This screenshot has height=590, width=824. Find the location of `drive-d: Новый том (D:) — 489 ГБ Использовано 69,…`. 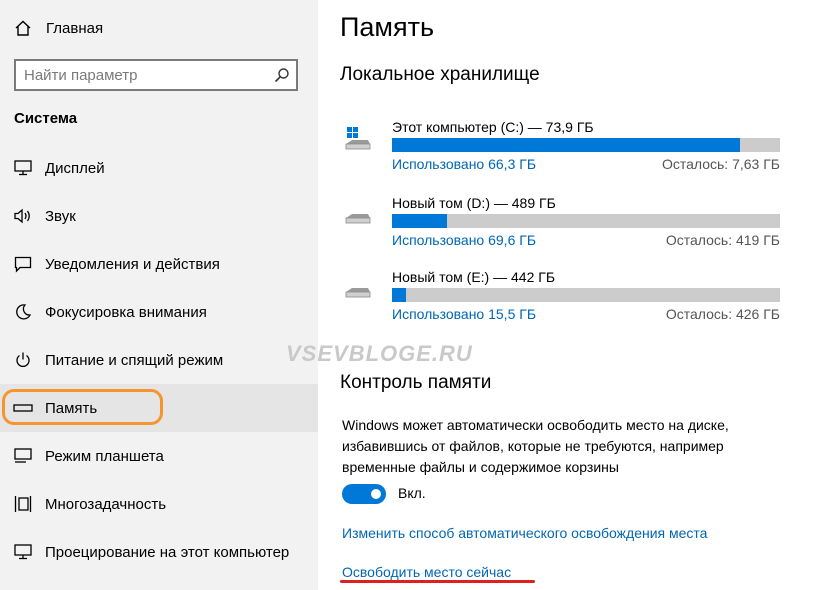

drive-d: Новый том (D:) — 489 ГБ Использовано 69,… is located at coordinates (560, 221).